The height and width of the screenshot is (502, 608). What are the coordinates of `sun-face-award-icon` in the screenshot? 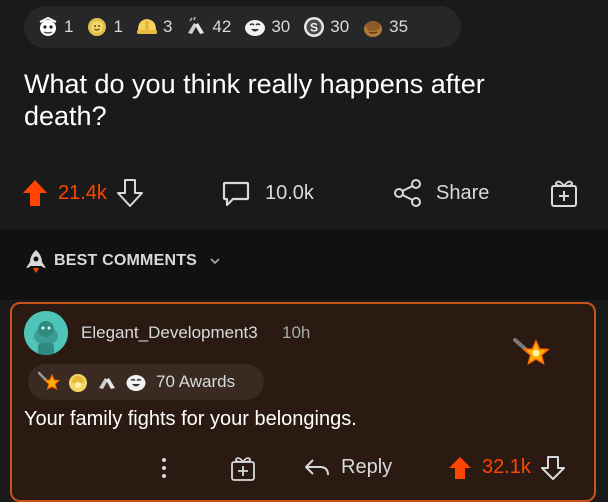 It's located at (97, 27).